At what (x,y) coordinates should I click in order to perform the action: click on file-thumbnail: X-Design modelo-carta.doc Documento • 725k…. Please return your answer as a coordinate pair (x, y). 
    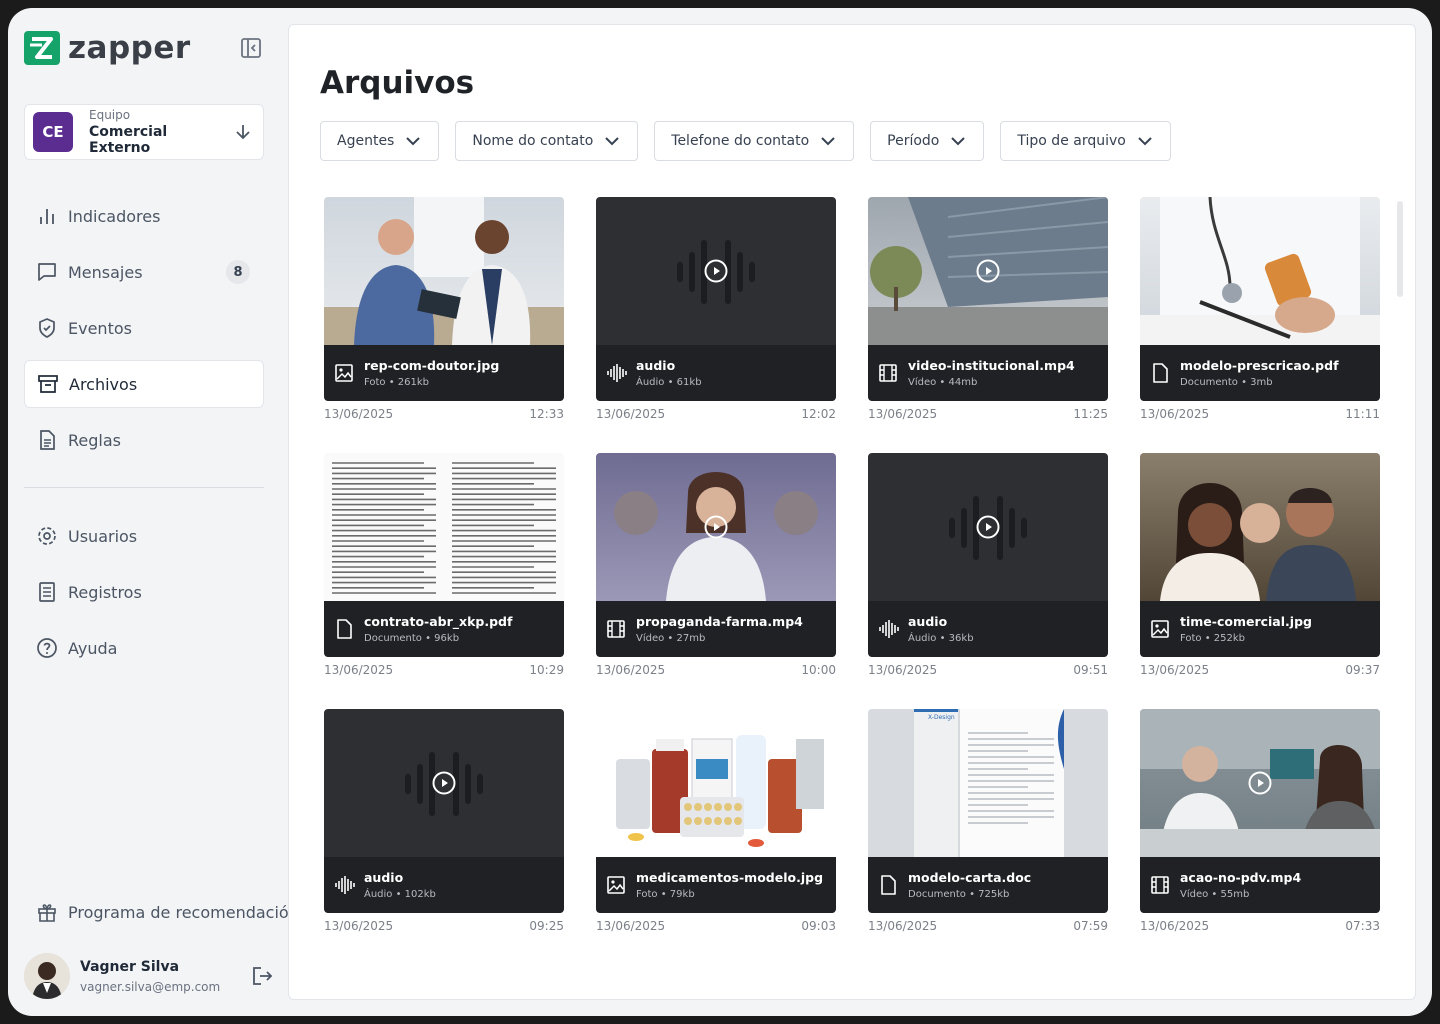
    Looking at the image, I should click on (988, 811).